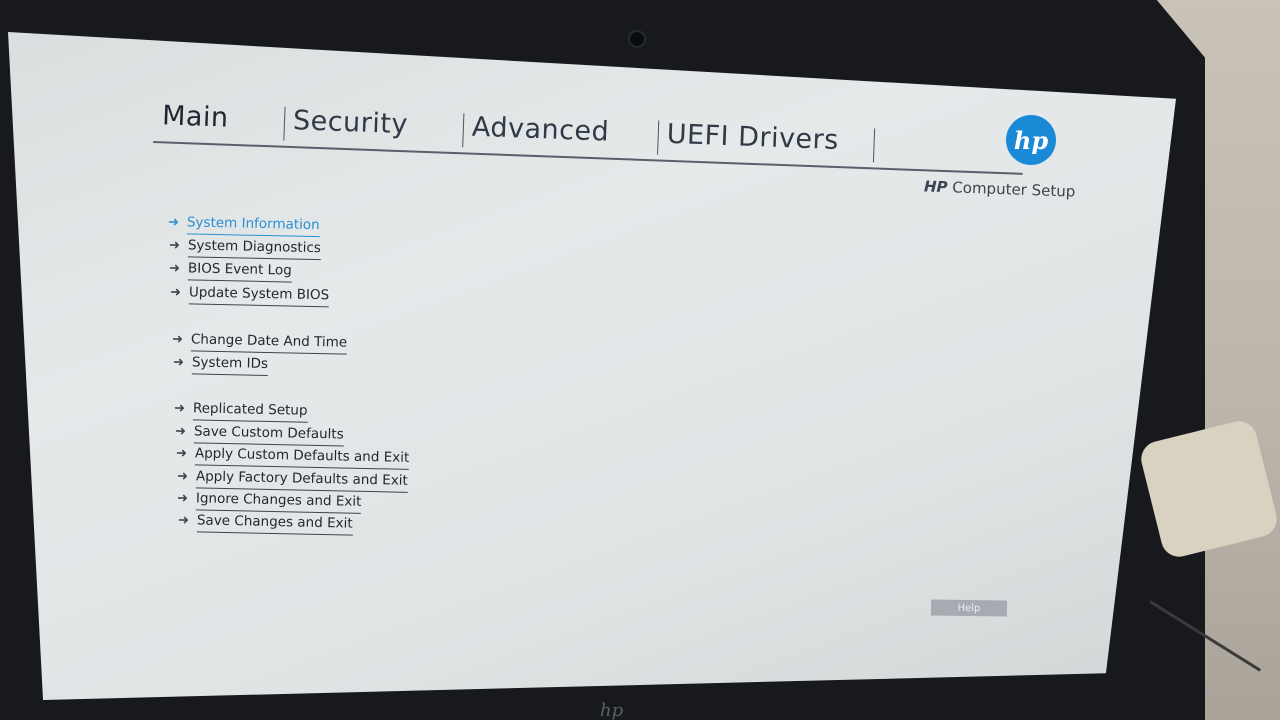 The image size is (1280, 720). I want to click on menu-item-system-diagnostics: ➜ System Diagnostics, so click(245, 249).